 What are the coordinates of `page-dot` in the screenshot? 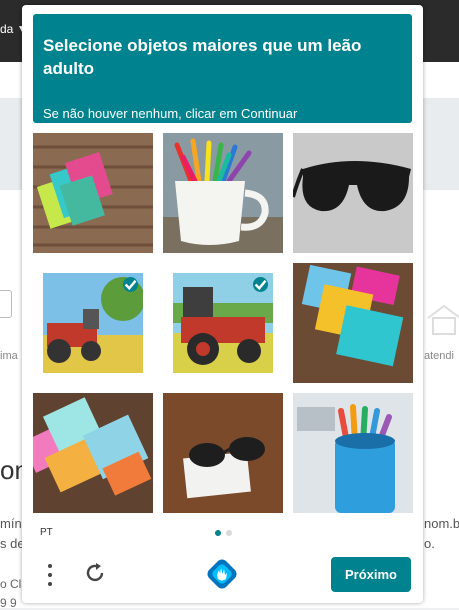 It's located at (229, 533).